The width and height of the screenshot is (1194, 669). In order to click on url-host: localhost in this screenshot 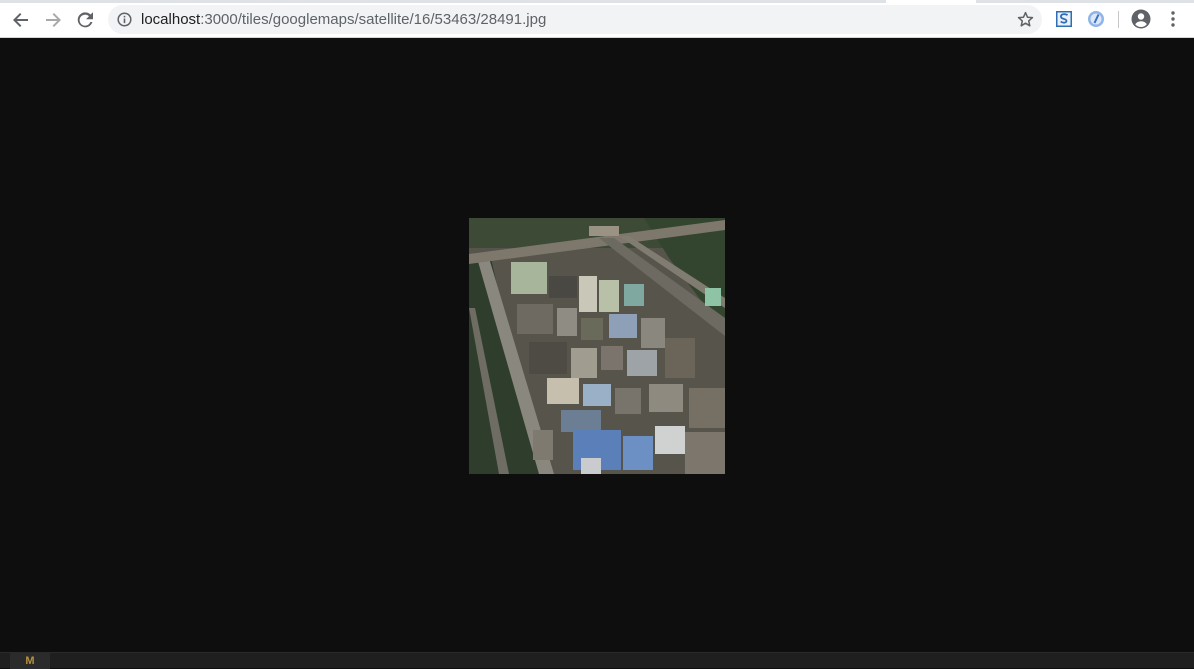, I will do `click(171, 19)`.